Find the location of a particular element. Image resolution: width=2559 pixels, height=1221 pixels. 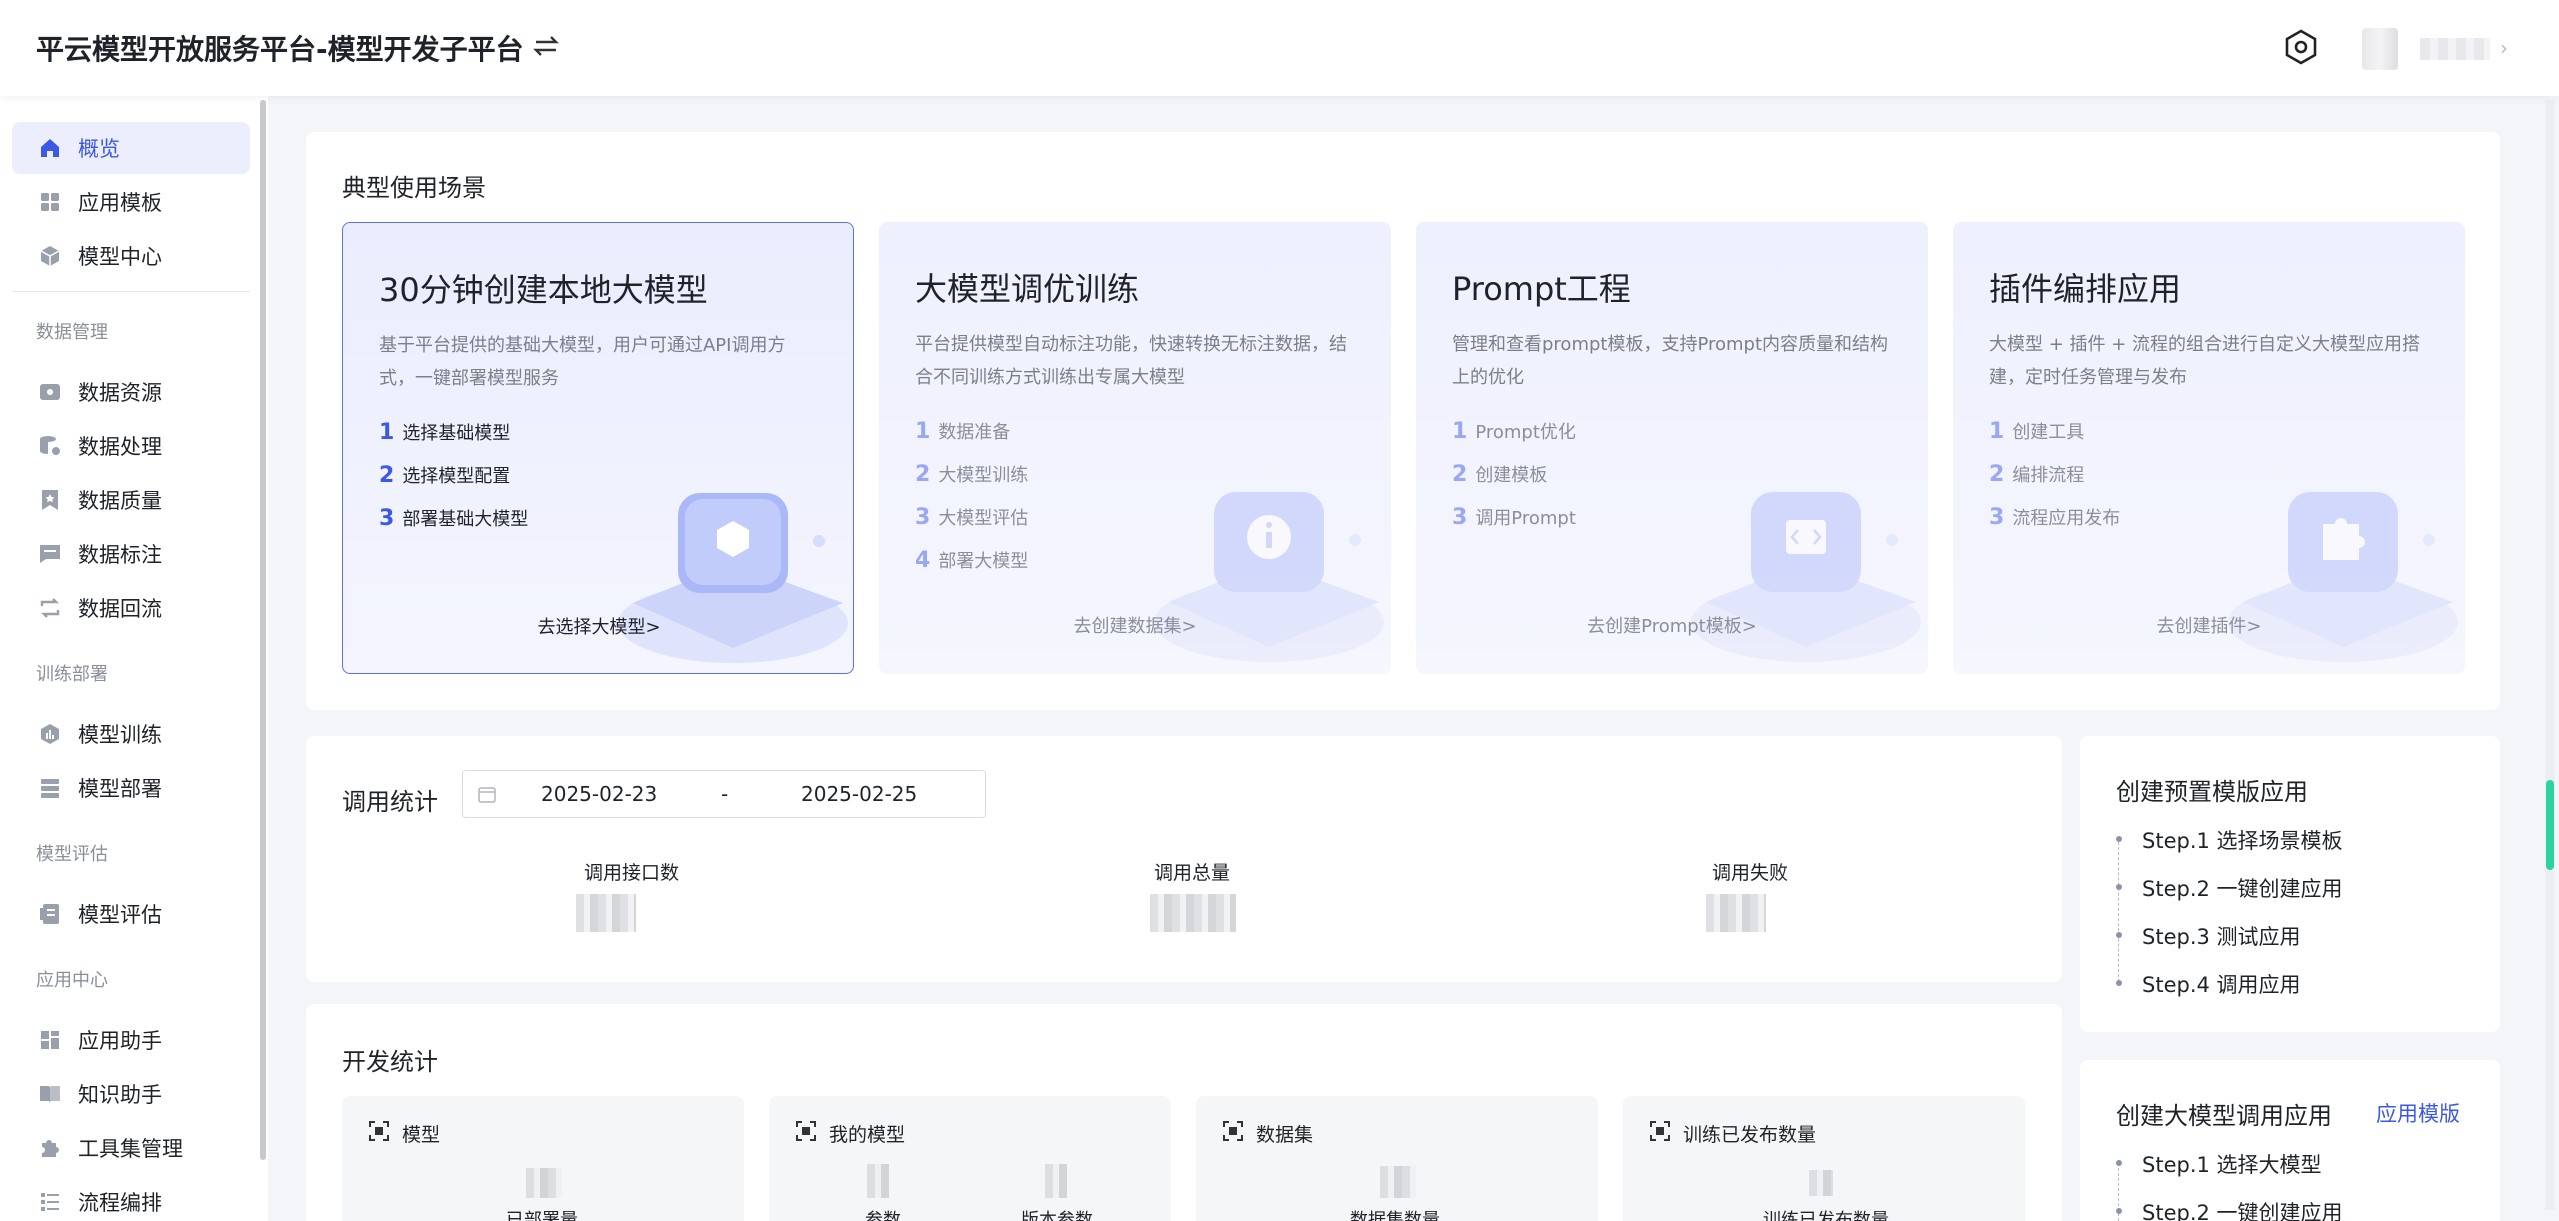

sidebar-item-label: 模型训练 is located at coordinates (120, 735).